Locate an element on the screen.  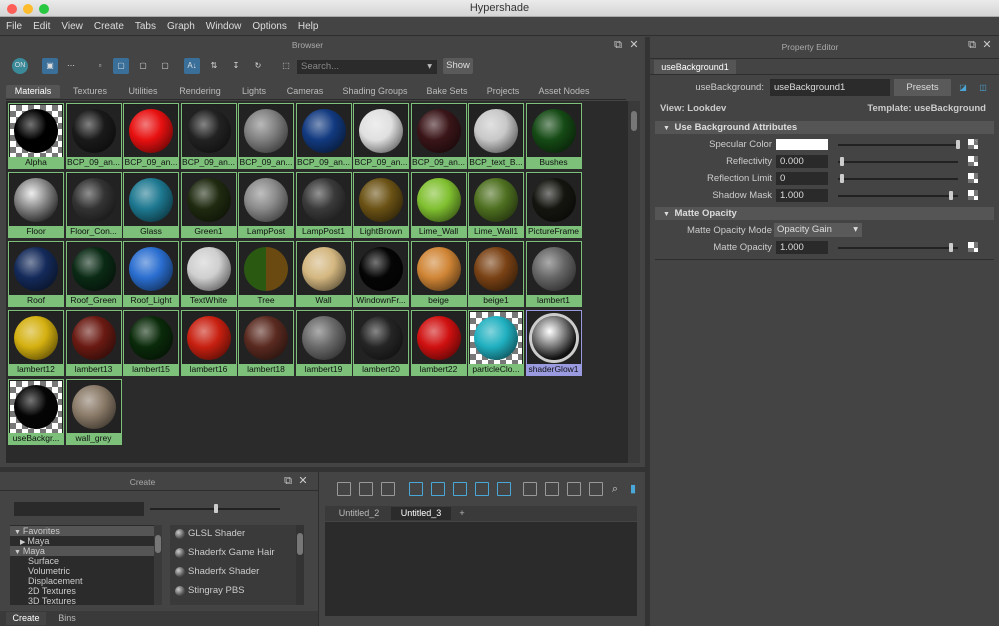
add-tab-button: + is located at coordinates (462, 513).